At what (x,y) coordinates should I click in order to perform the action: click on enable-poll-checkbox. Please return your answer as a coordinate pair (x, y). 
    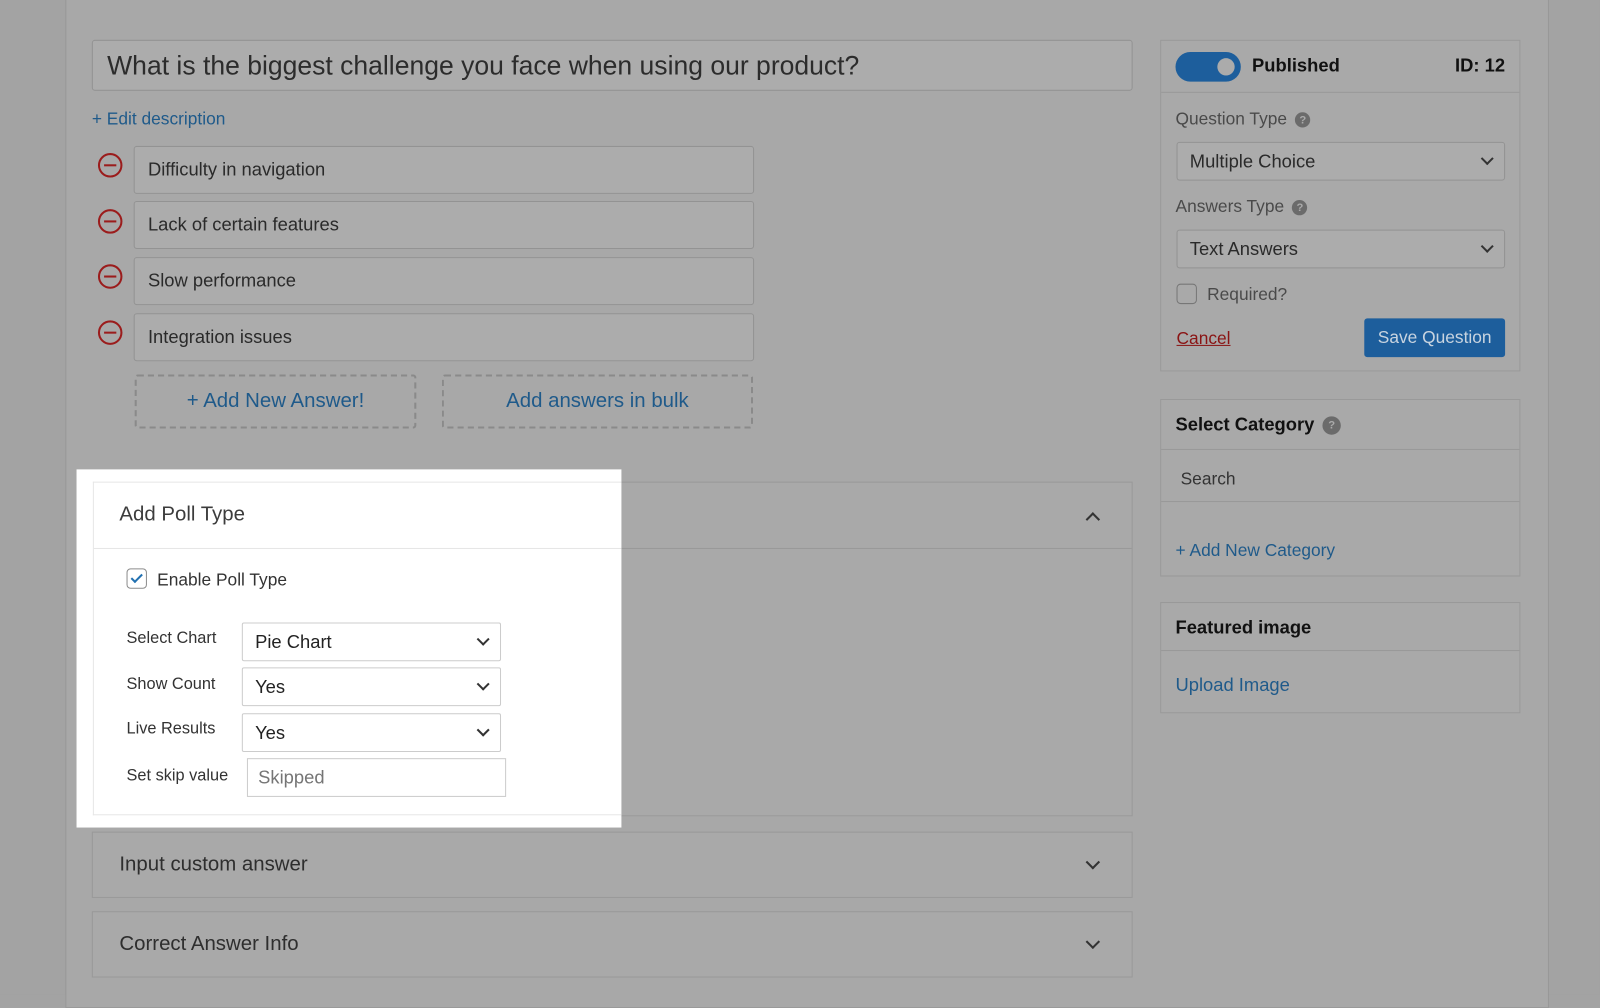
    Looking at the image, I should click on (136, 578).